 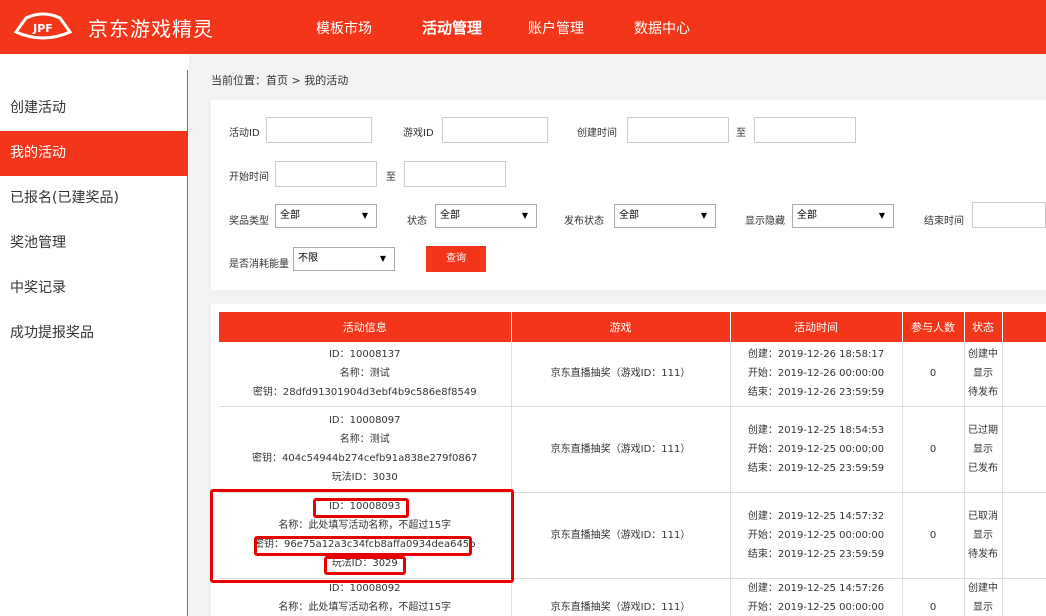 What do you see at coordinates (363, 546) in the screenshot?
I see `highlight-key-box` at bounding box center [363, 546].